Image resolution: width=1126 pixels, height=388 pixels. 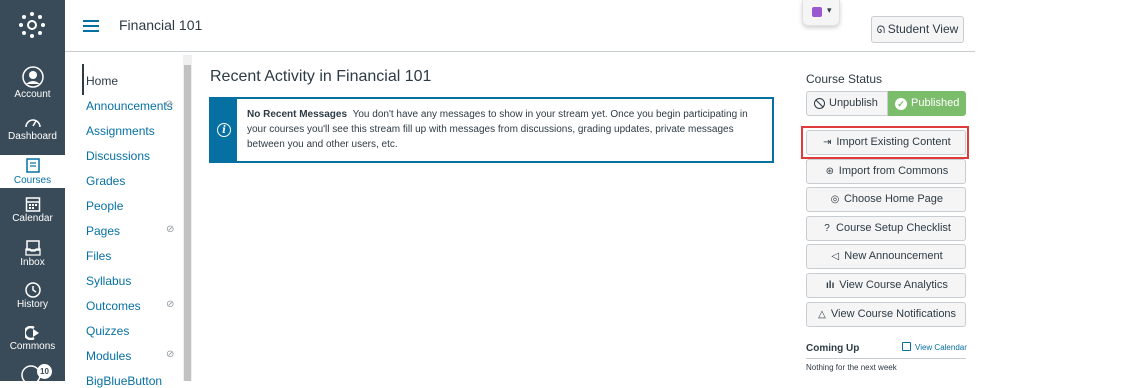 I want to click on import-existing-content-label: Import Existing Content, so click(x=893, y=142).